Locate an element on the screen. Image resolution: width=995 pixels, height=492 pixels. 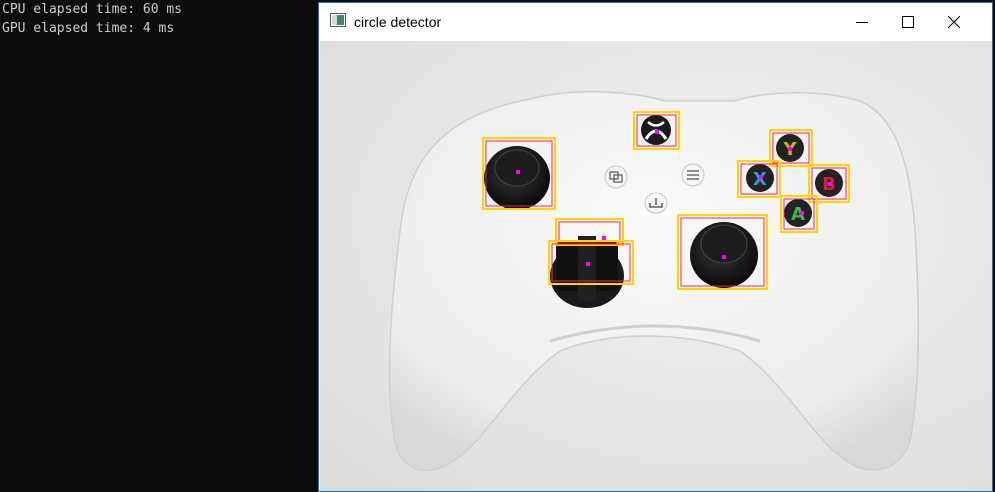
maximize-icon is located at coordinates (908, 22).